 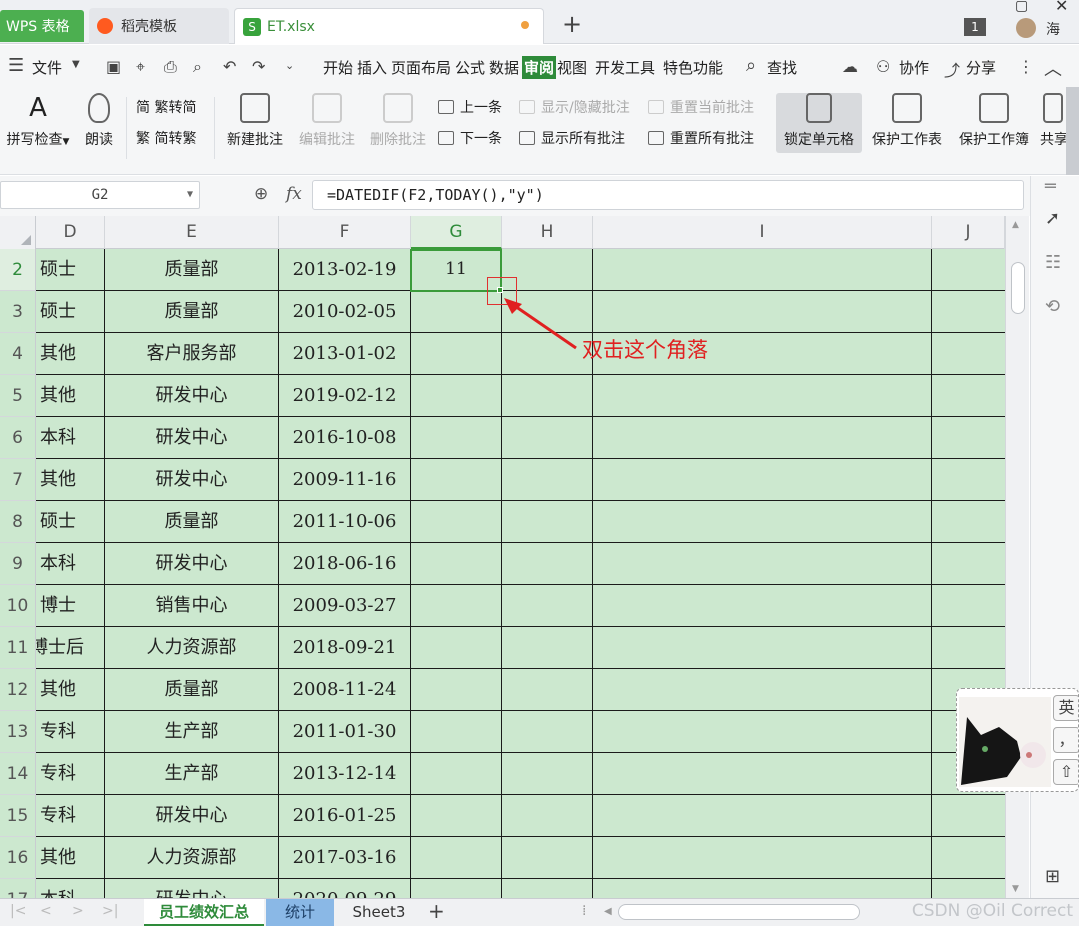 I want to click on menu-formula: 公式, so click(x=470, y=67).